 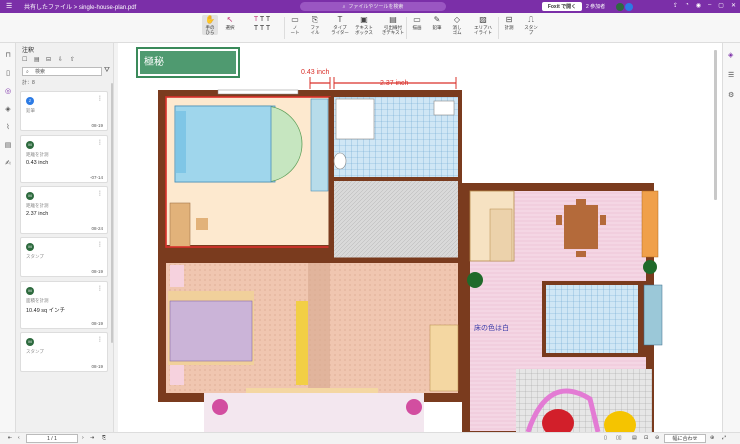 I want to click on next-page-icon: ›, so click(x=83, y=438).